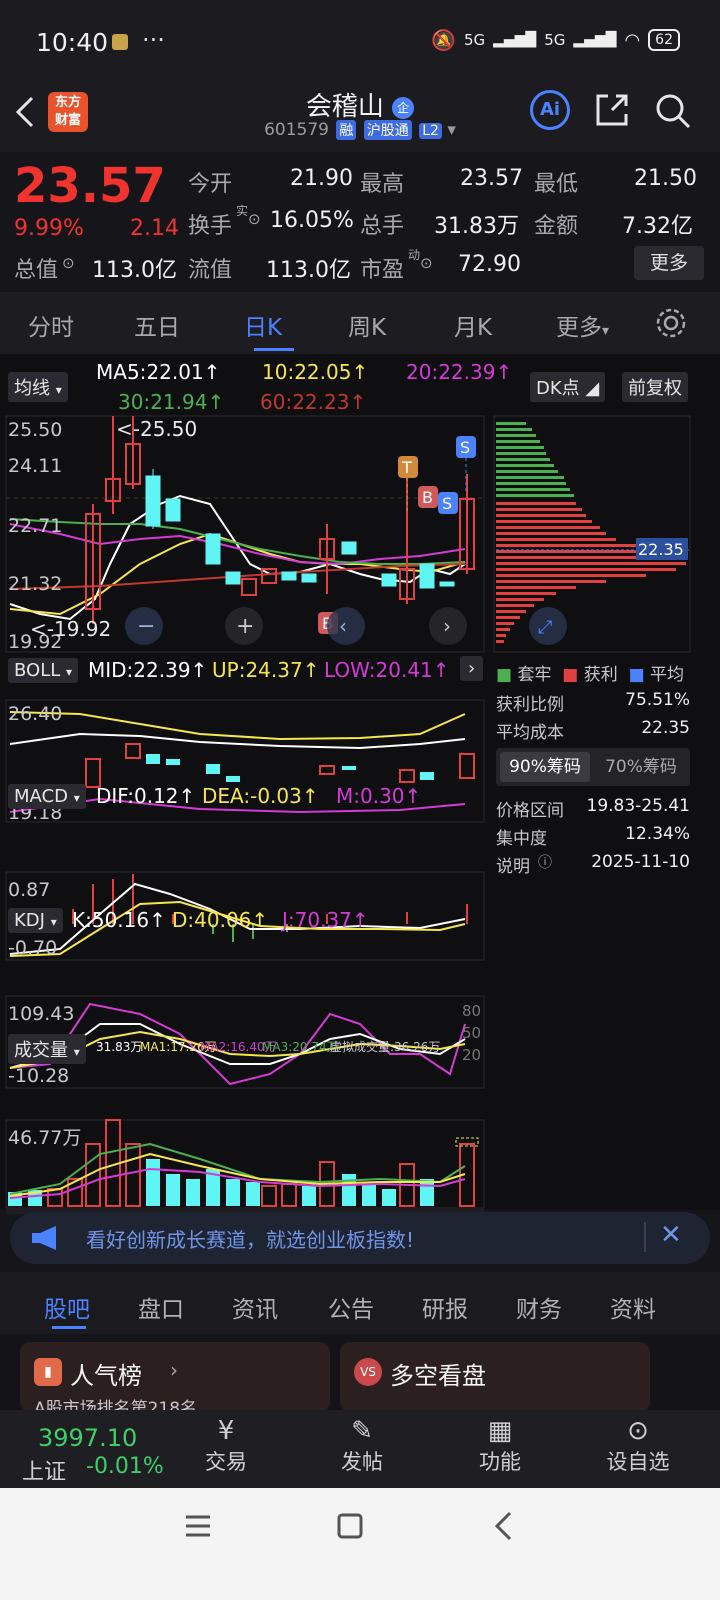 The image size is (720, 1600). What do you see at coordinates (69, 1327) in the screenshot?
I see `active-tab-indicator` at bounding box center [69, 1327].